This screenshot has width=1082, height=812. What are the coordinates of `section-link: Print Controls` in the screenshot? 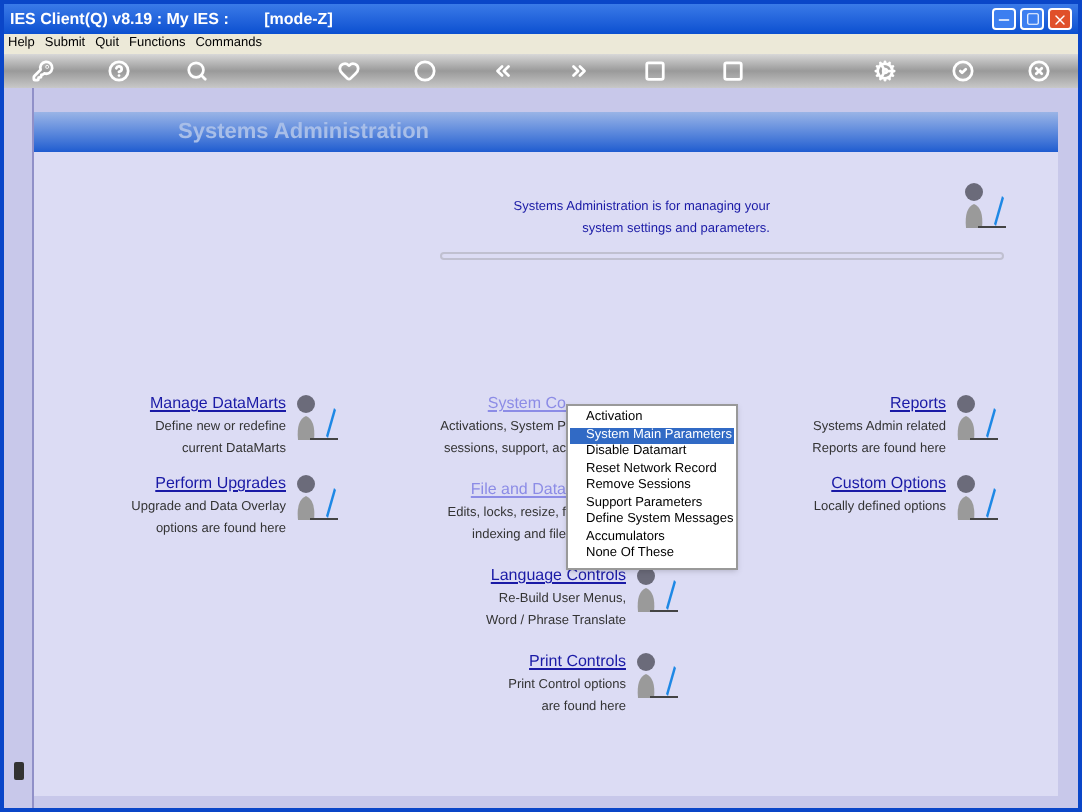 It's located at (577, 662).